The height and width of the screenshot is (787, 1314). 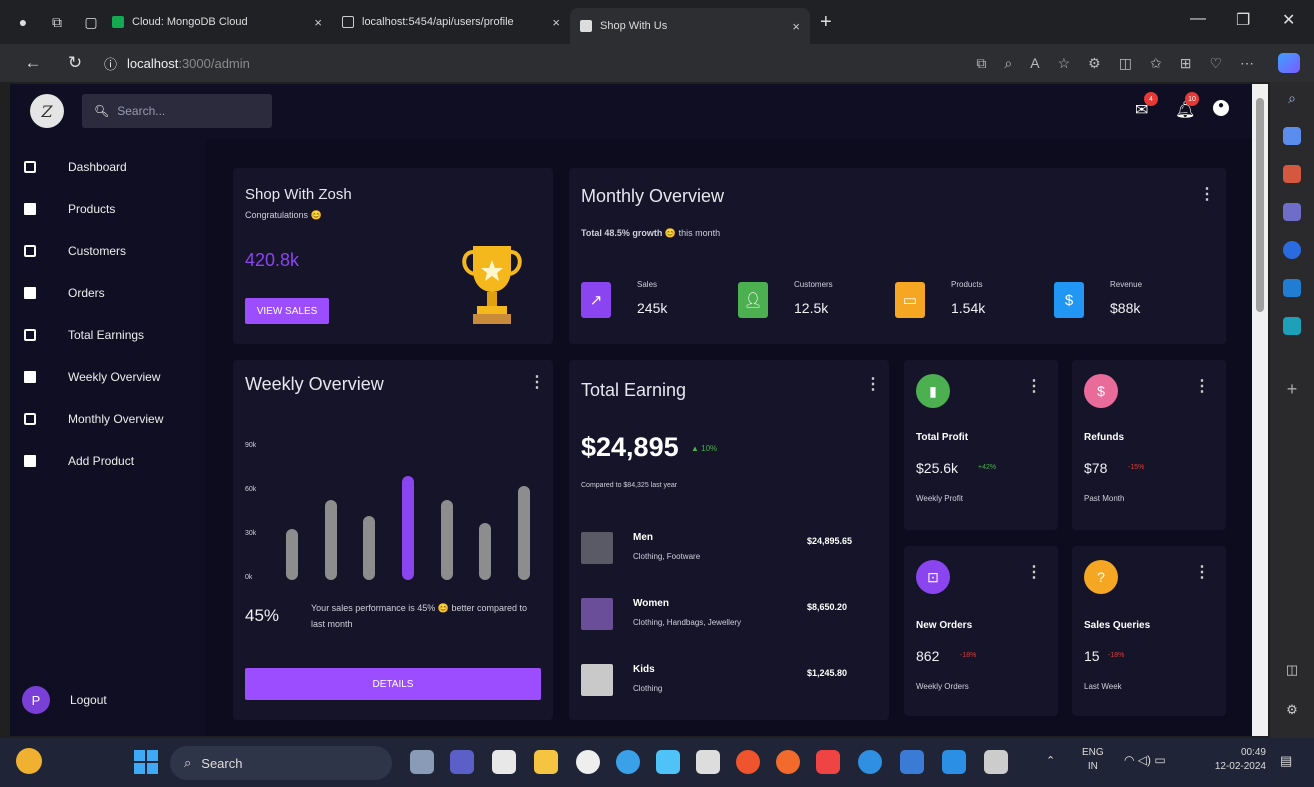 I want to click on add-icon: +, so click(x=1292, y=389).